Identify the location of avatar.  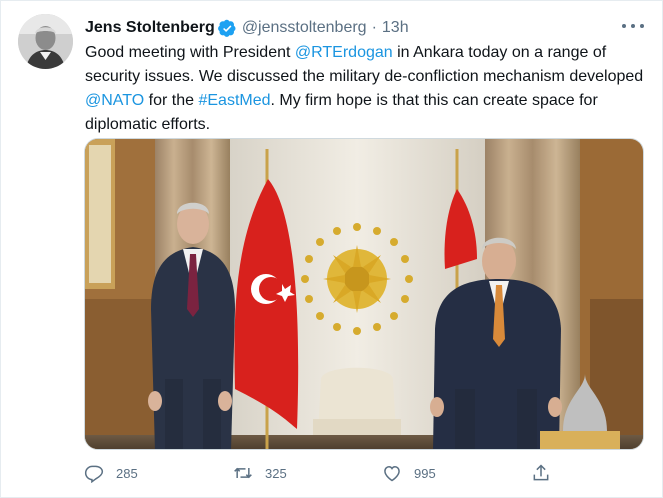
(45, 41).